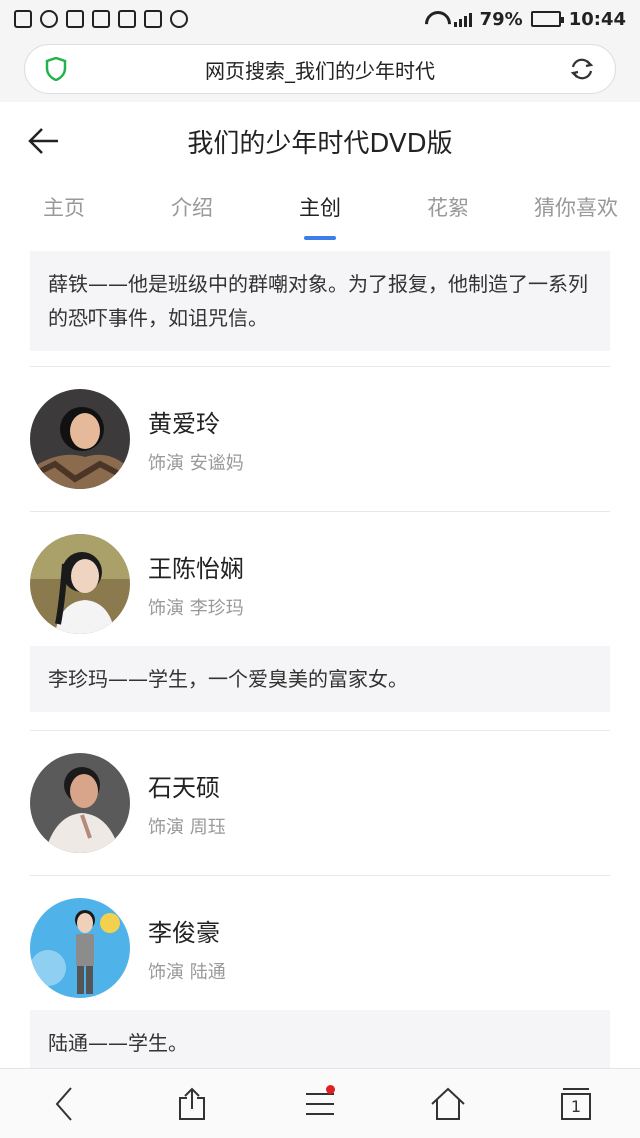 The height and width of the screenshot is (1138, 640). Describe the element at coordinates (153, 19) in the screenshot. I see `mail-icon` at that location.